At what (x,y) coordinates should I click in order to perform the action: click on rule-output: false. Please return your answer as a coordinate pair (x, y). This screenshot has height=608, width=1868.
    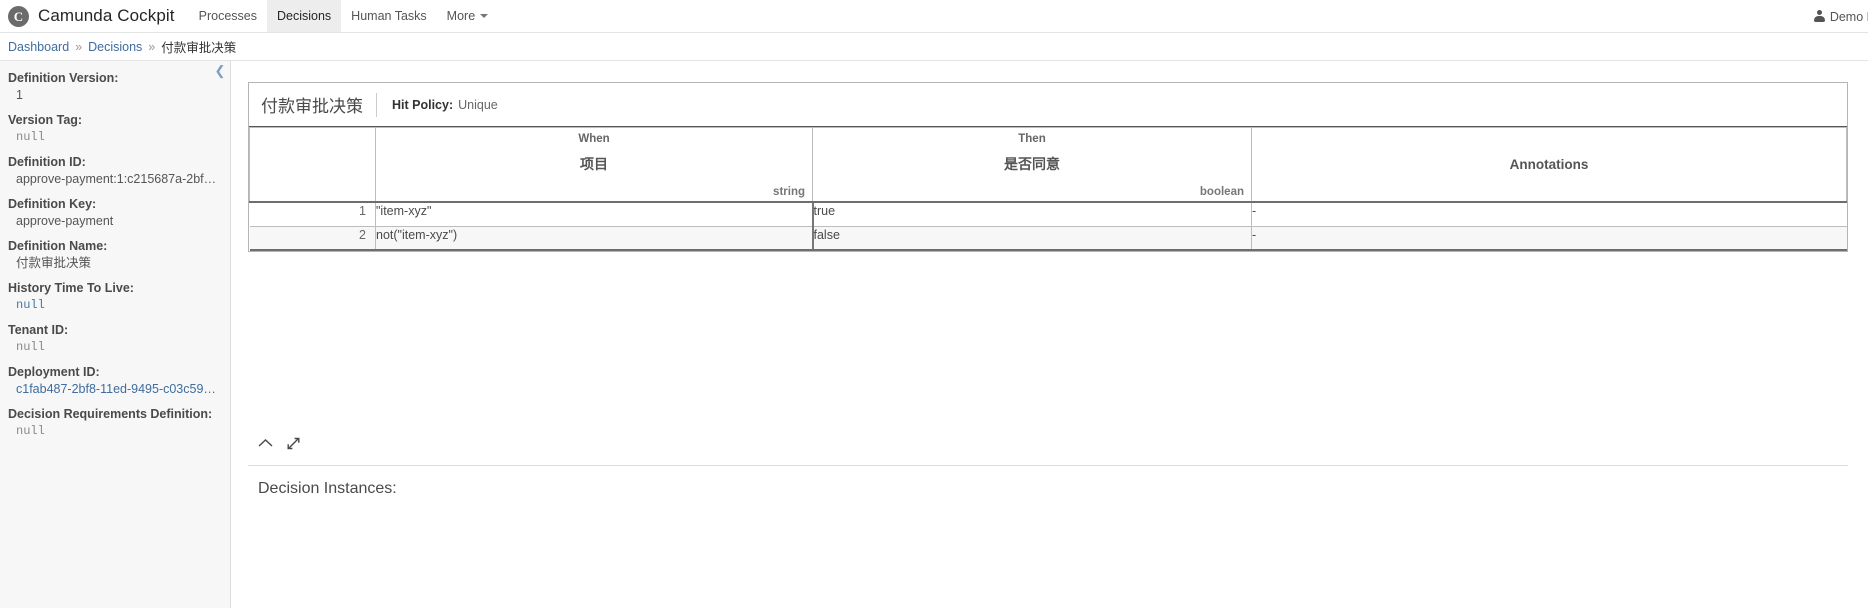
    Looking at the image, I should click on (1031, 238).